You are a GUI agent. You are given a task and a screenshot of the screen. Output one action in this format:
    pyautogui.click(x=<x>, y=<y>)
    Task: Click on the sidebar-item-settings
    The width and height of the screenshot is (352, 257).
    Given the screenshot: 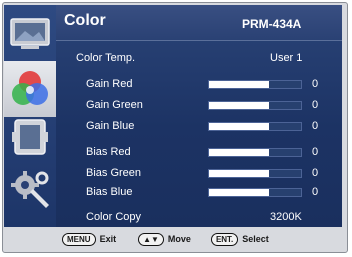 What is the action you would take?
    pyautogui.click(x=30, y=190)
    